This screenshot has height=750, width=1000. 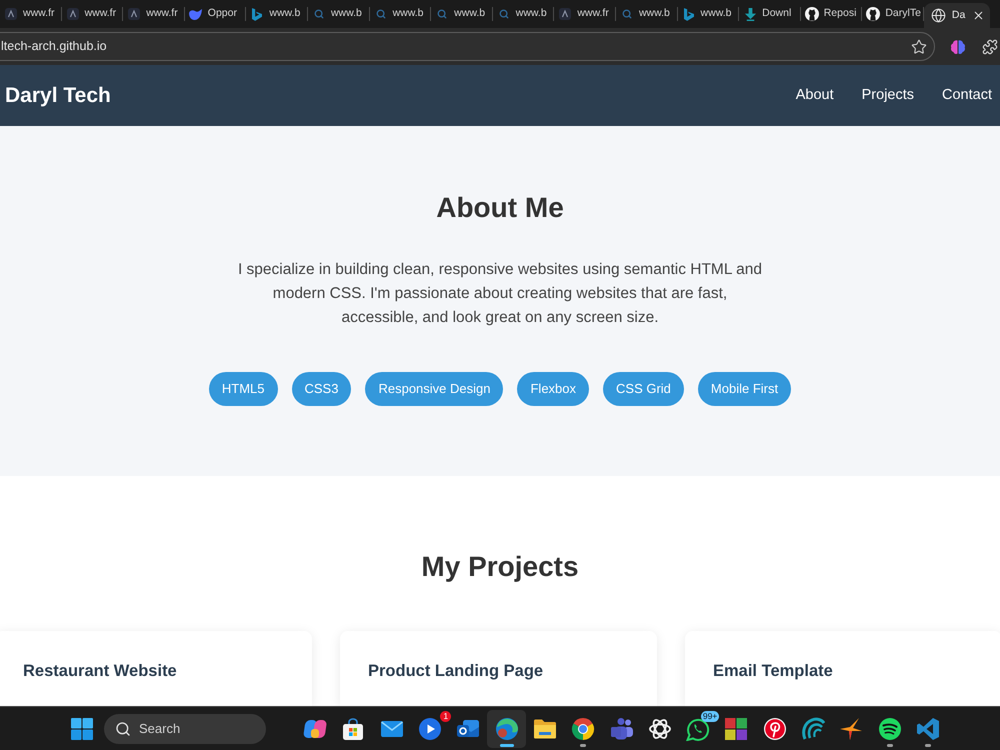 I want to click on taskbar-app-button, so click(x=506, y=729).